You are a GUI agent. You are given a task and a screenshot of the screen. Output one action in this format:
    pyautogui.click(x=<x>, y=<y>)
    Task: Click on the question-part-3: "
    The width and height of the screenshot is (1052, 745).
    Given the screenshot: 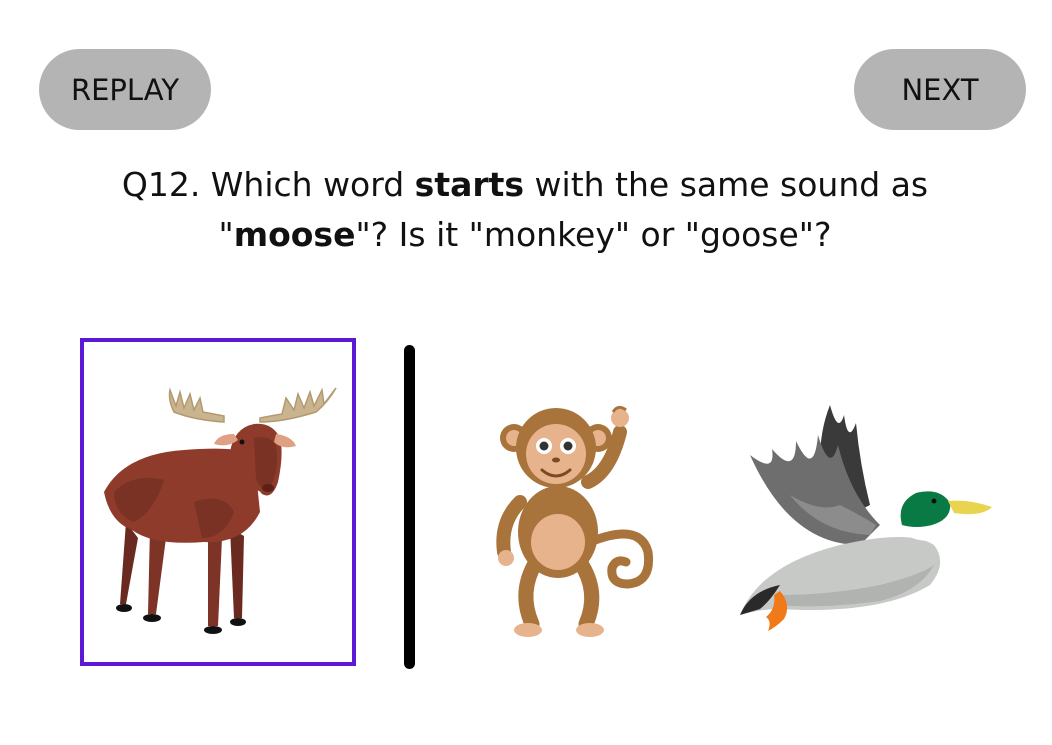 What is the action you would take?
    pyautogui.click(x=226, y=234)
    